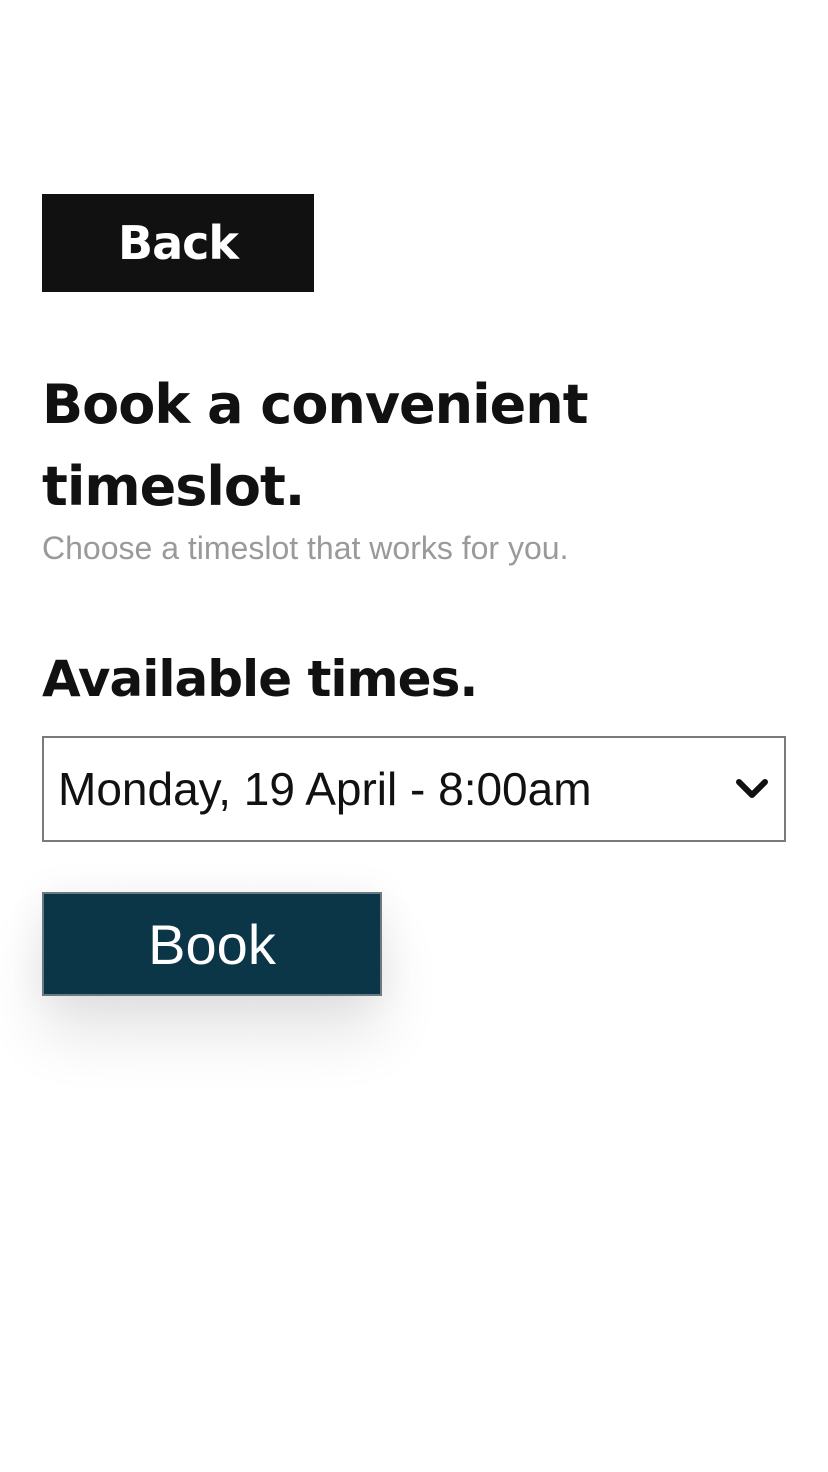 This screenshot has width=828, height=1472. I want to click on timeslot-select: Monday, 19 April - 8:00am, so click(414, 789).